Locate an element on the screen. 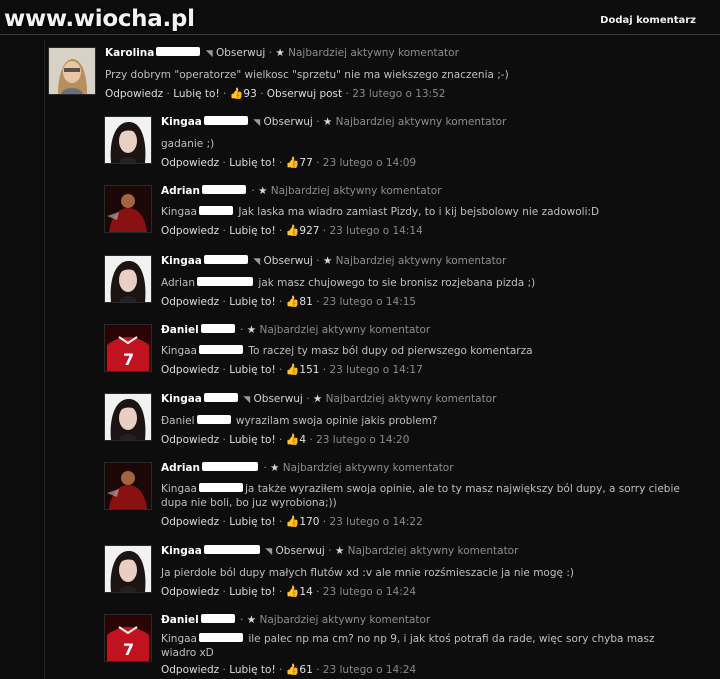 This screenshot has height=679, width=720. like-count: 61 is located at coordinates (306, 670).